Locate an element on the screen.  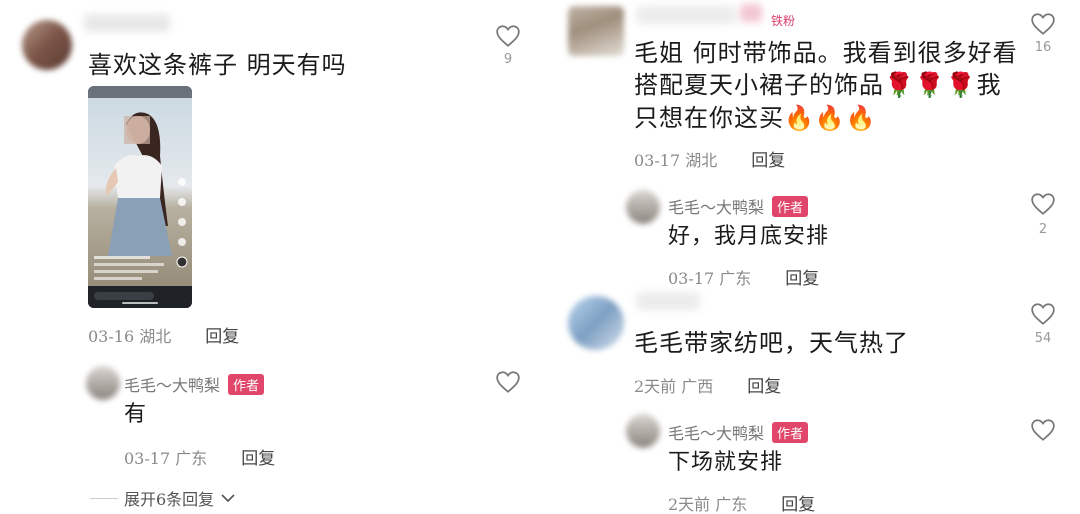
comment-date: 03-16 is located at coordinates (111, 336).